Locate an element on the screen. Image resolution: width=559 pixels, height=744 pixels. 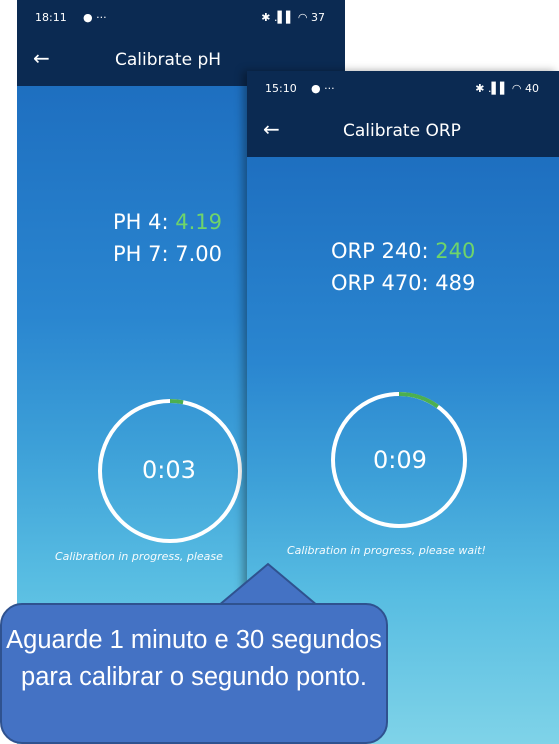
screen-title: Calibrate pH is located at coordinates (168, 60).